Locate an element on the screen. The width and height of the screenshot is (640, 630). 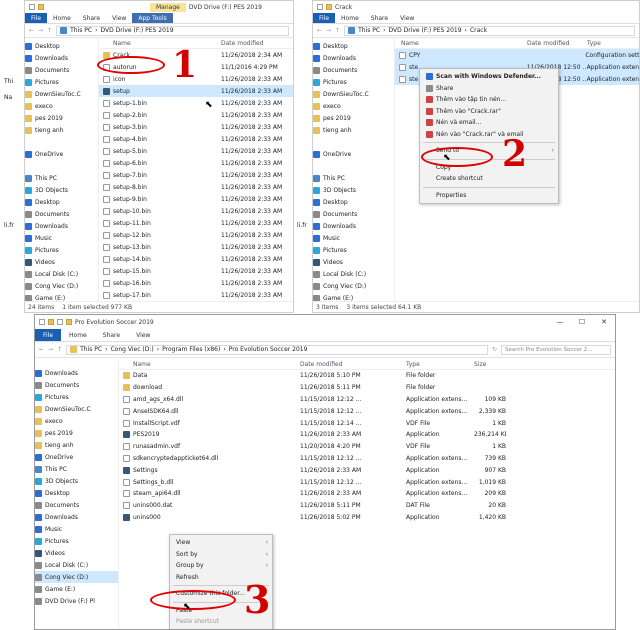
breadcrumb-item: Program Files (x86) is located at coordinates (191, 349).